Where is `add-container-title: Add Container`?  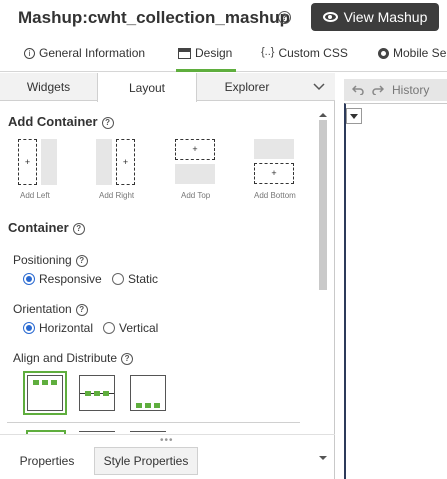 add-container-title: Add Container is located at coordinates (53, 121).